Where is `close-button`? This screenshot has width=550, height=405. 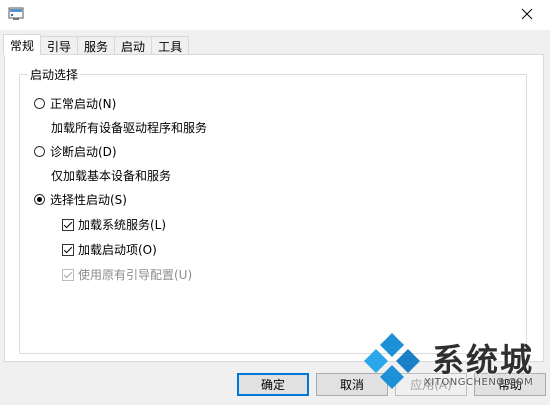
close-button is located at coordinates (527, 15).